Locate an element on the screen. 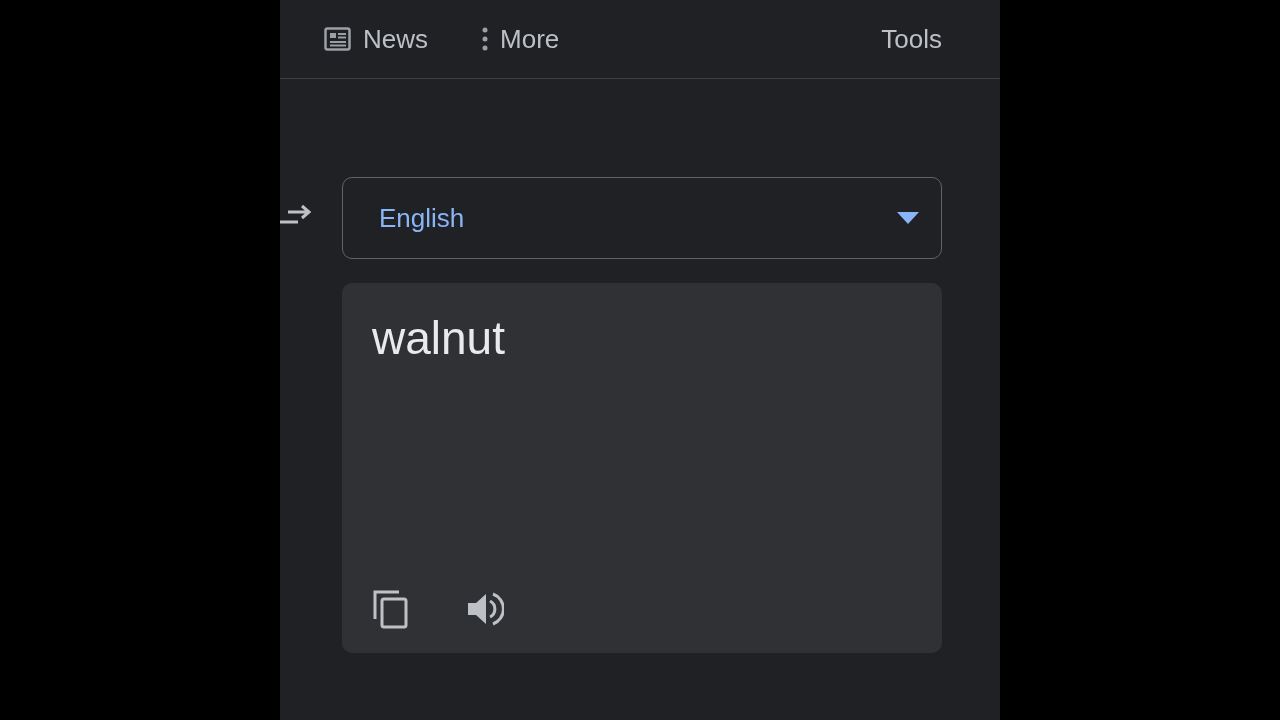 The image size is (1280, 720). more-icon is located at coordinates (485, 39).